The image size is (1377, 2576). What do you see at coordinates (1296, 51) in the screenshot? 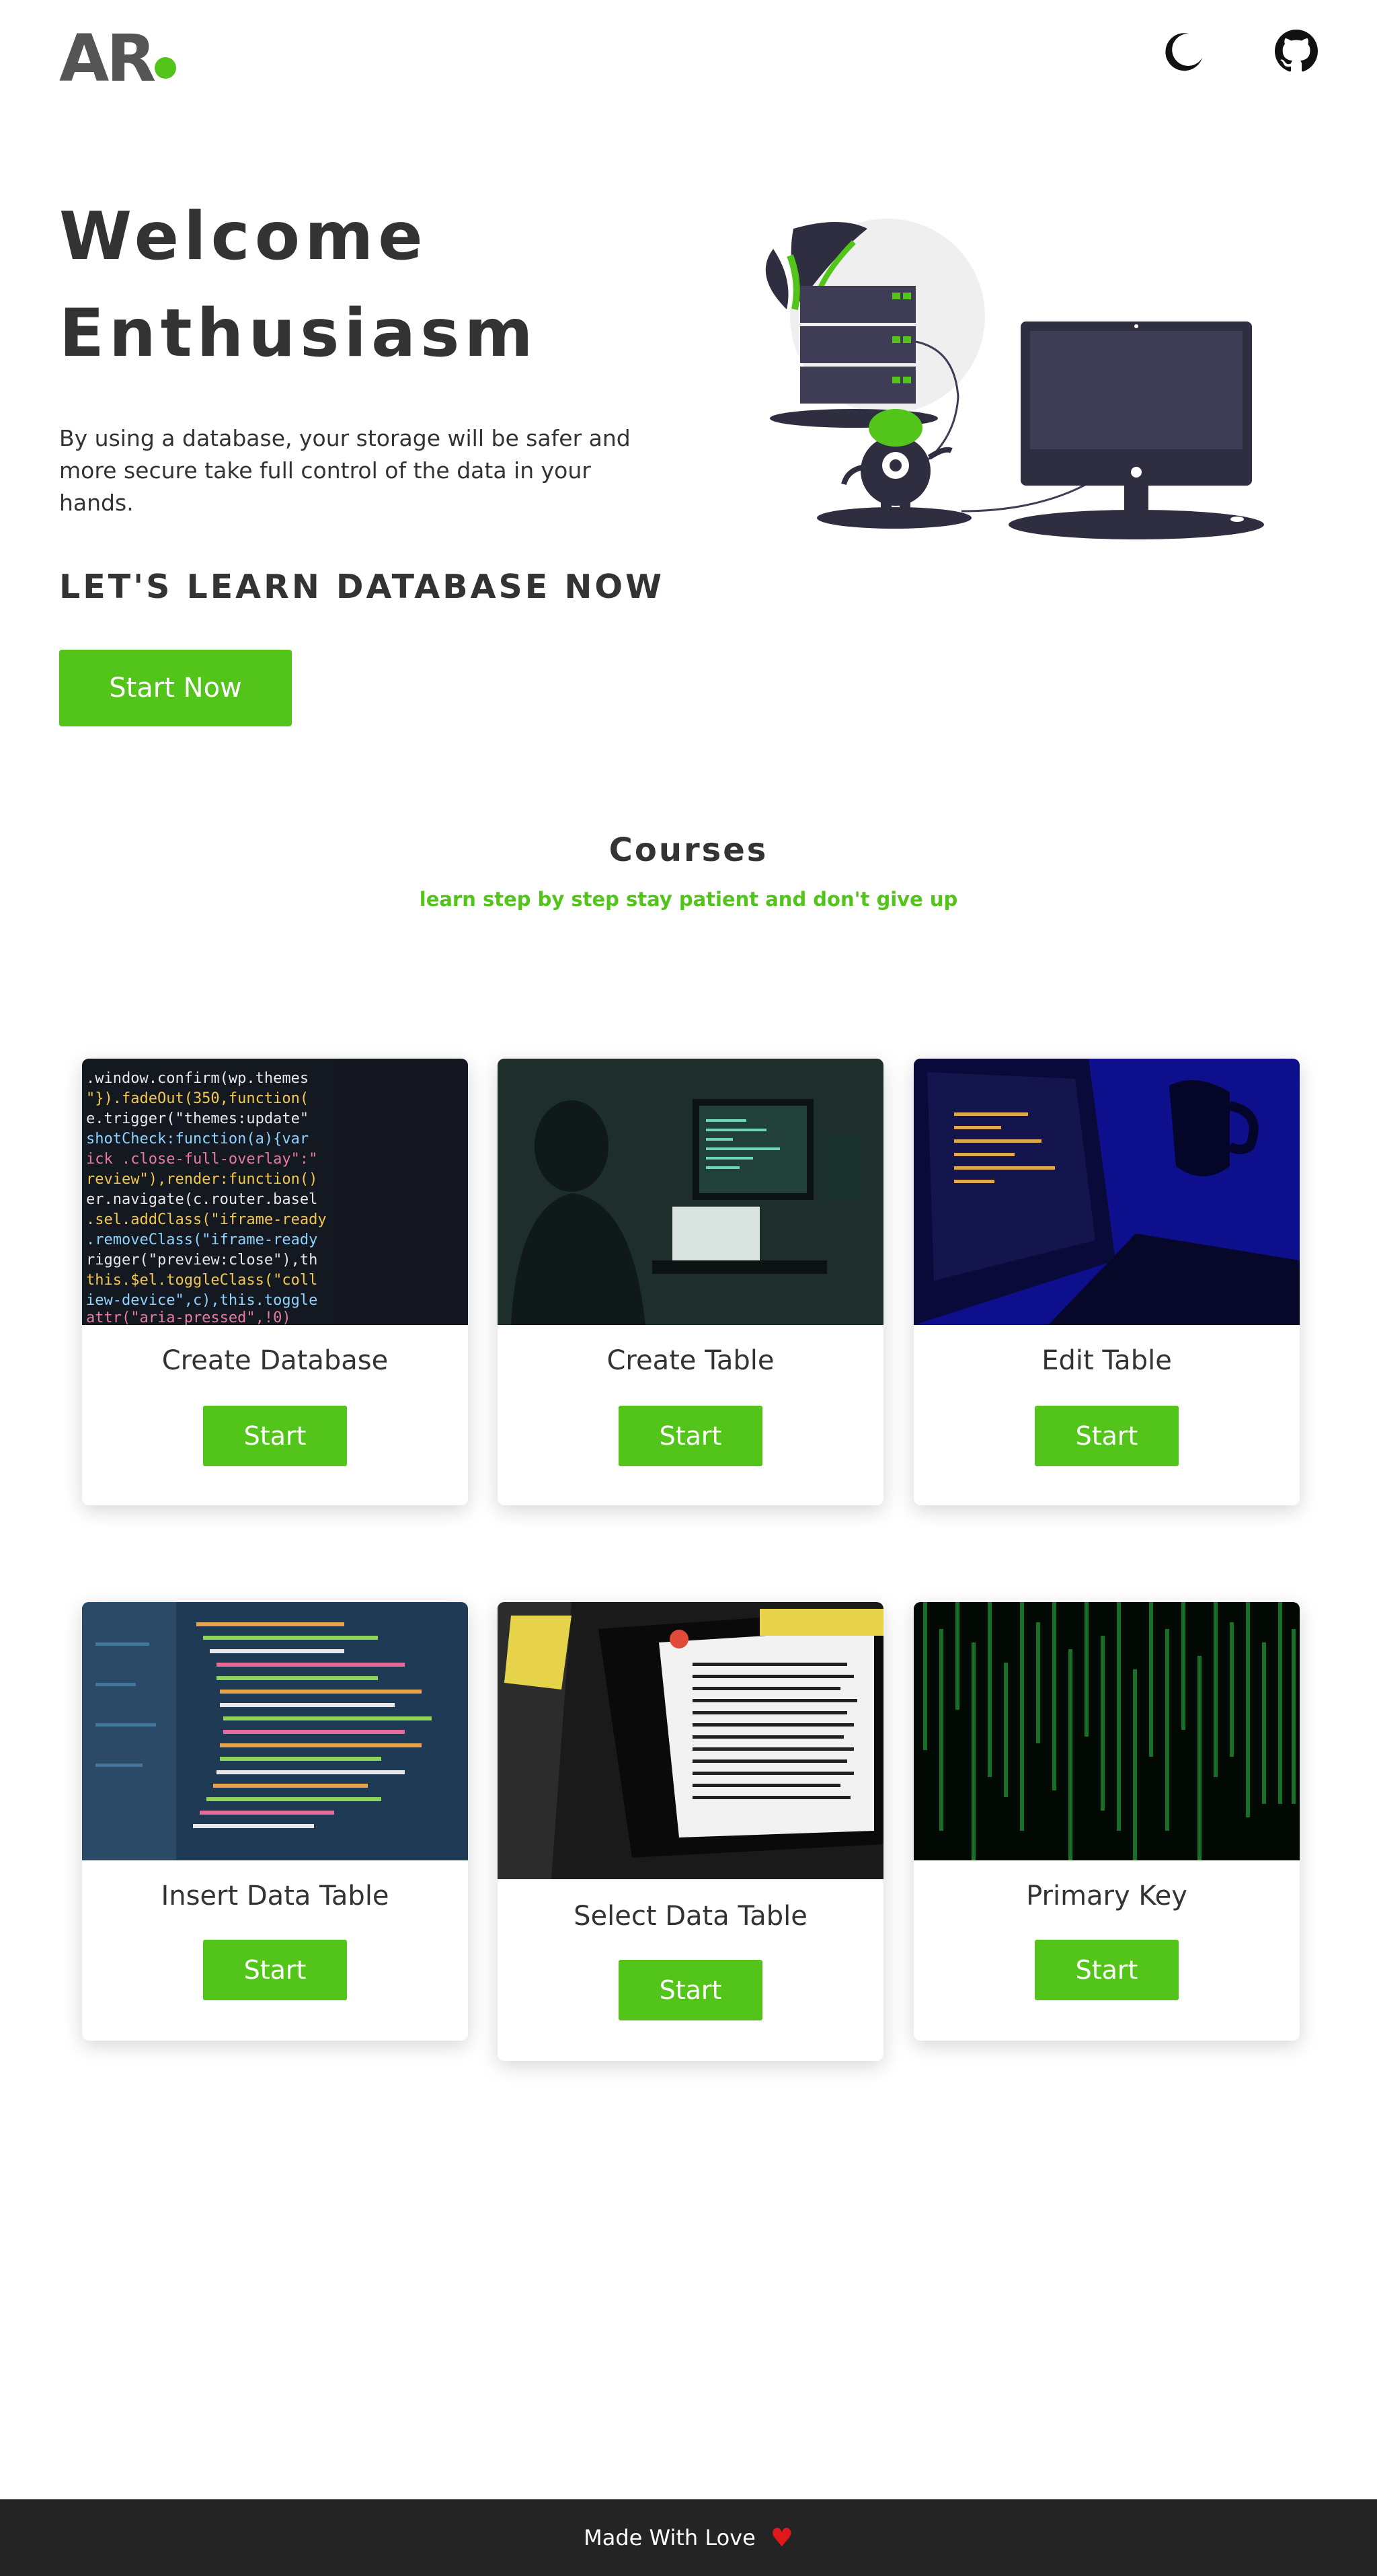
I see `github-icon` at bounding box center [1296, 51].